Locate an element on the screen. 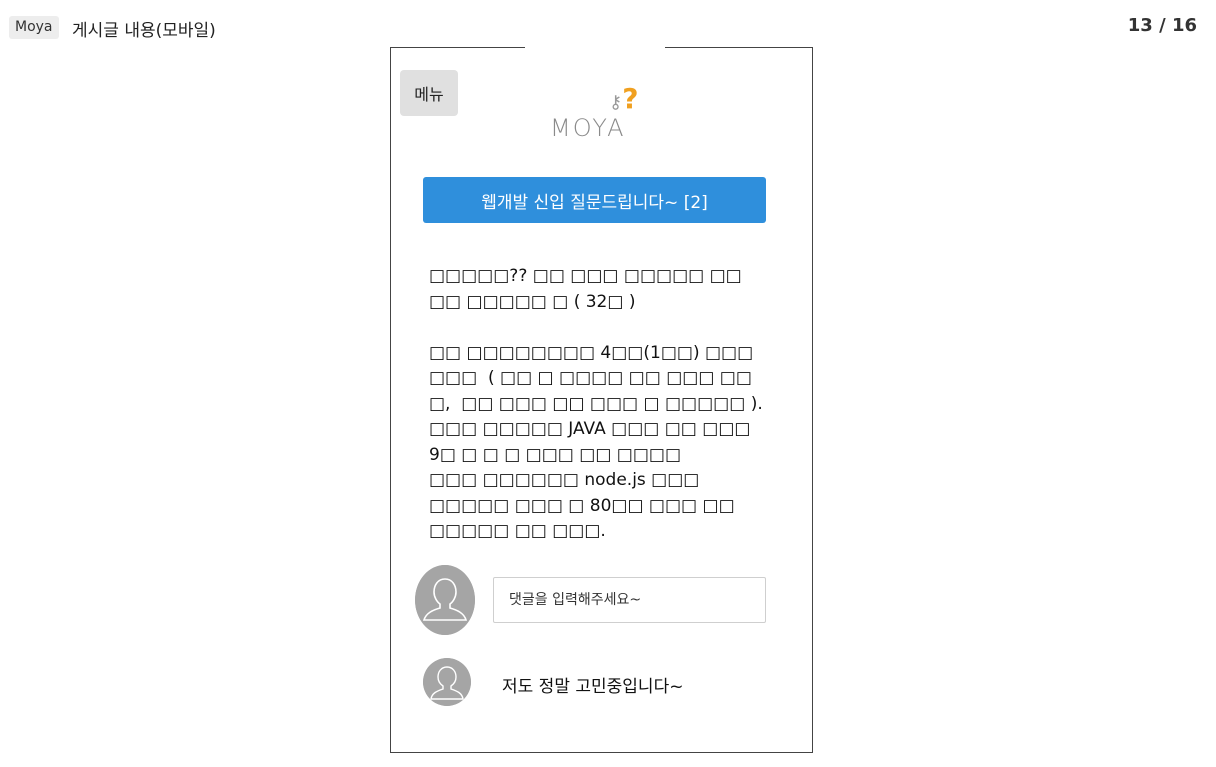  logo-text: MOYA is located at coordinates (588, 128).